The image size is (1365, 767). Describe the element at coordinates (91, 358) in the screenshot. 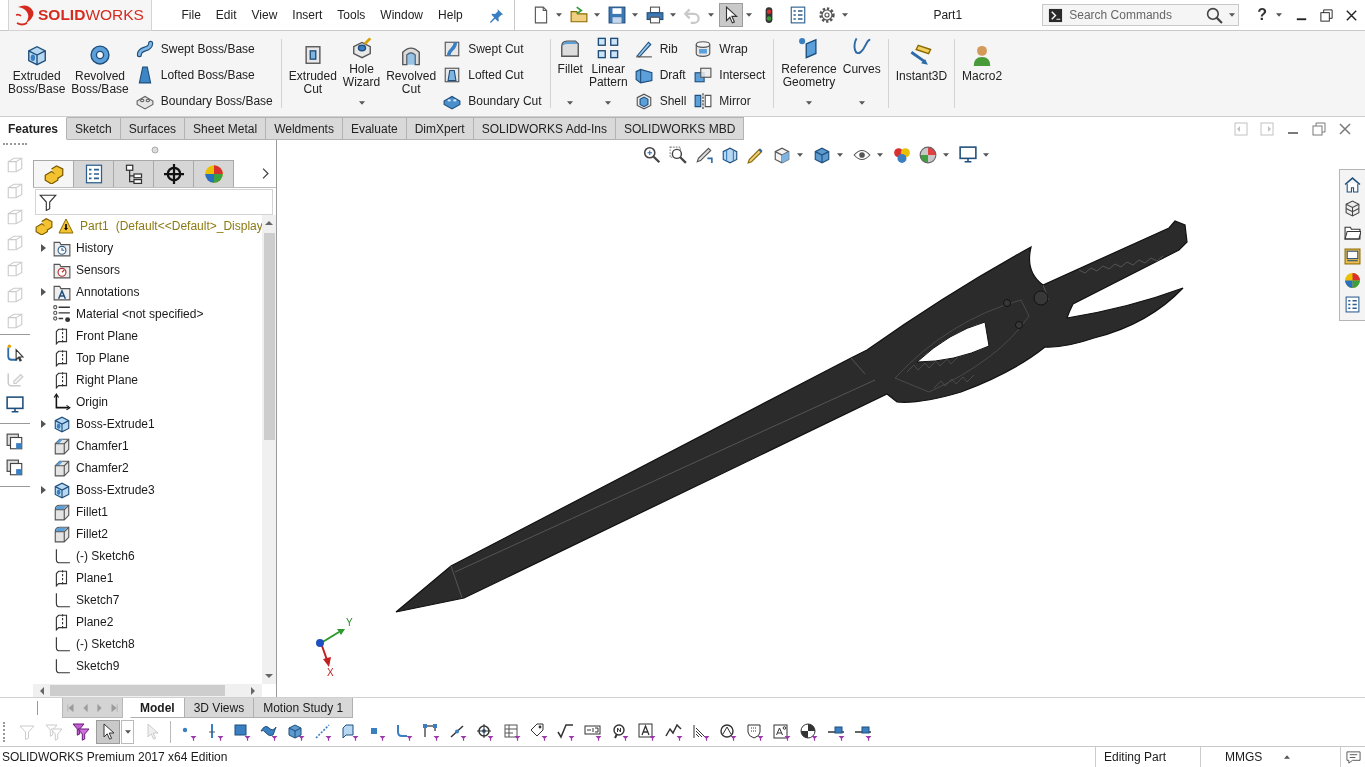

I see `tree-item: Top Plane` at that location.